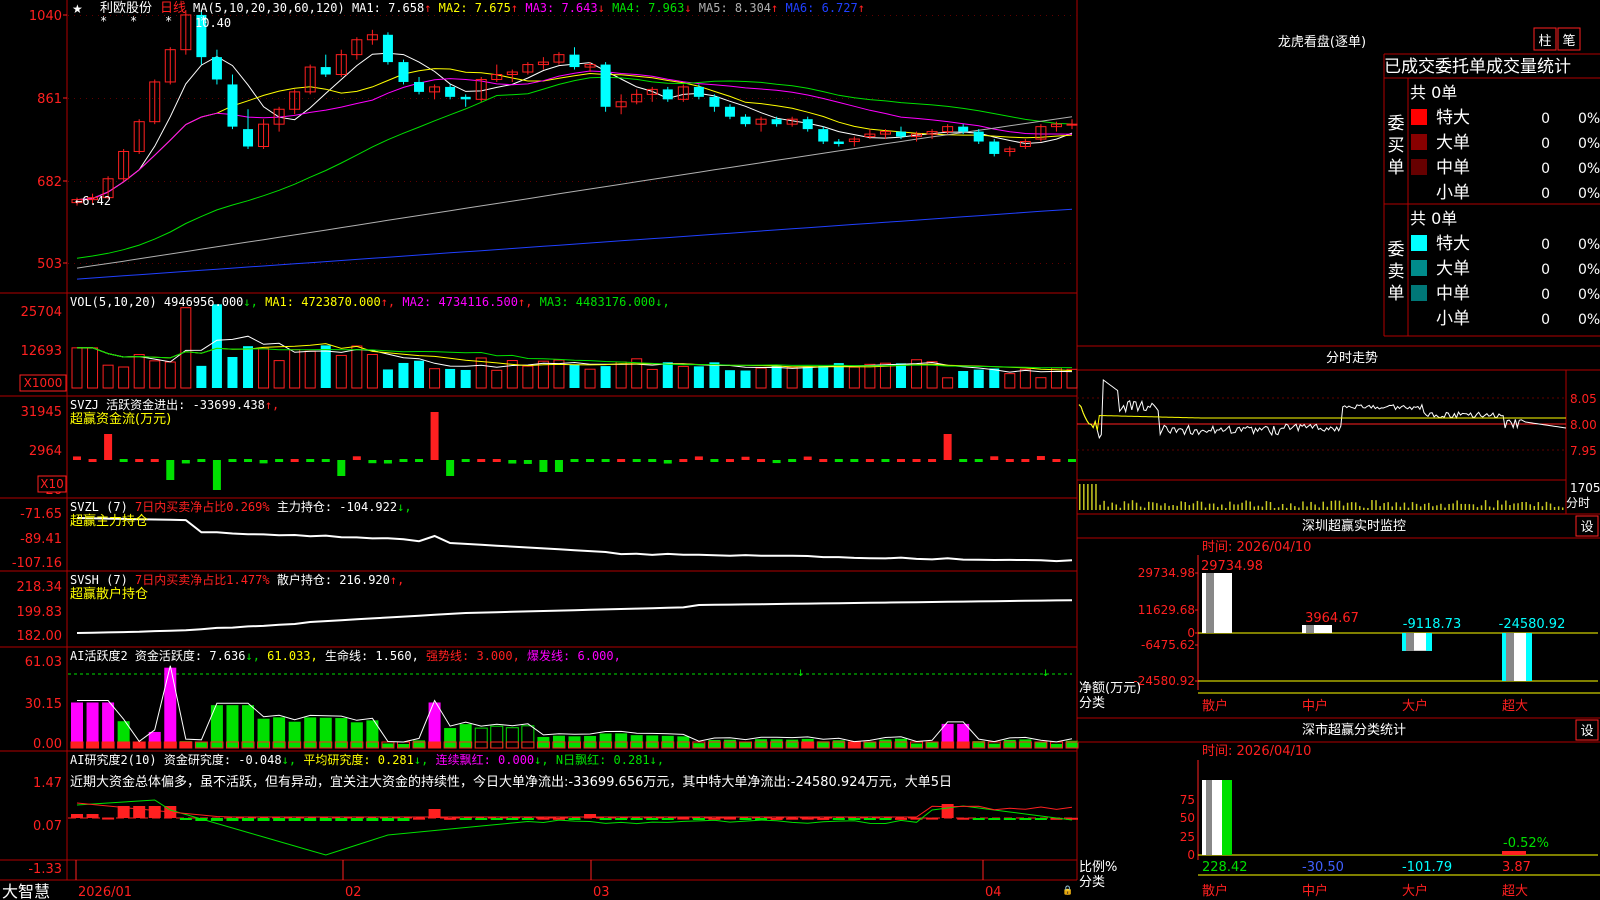 This screenshot has height=900, width=1600. I want to click on buy-color-swatch, so click(1419, 117).